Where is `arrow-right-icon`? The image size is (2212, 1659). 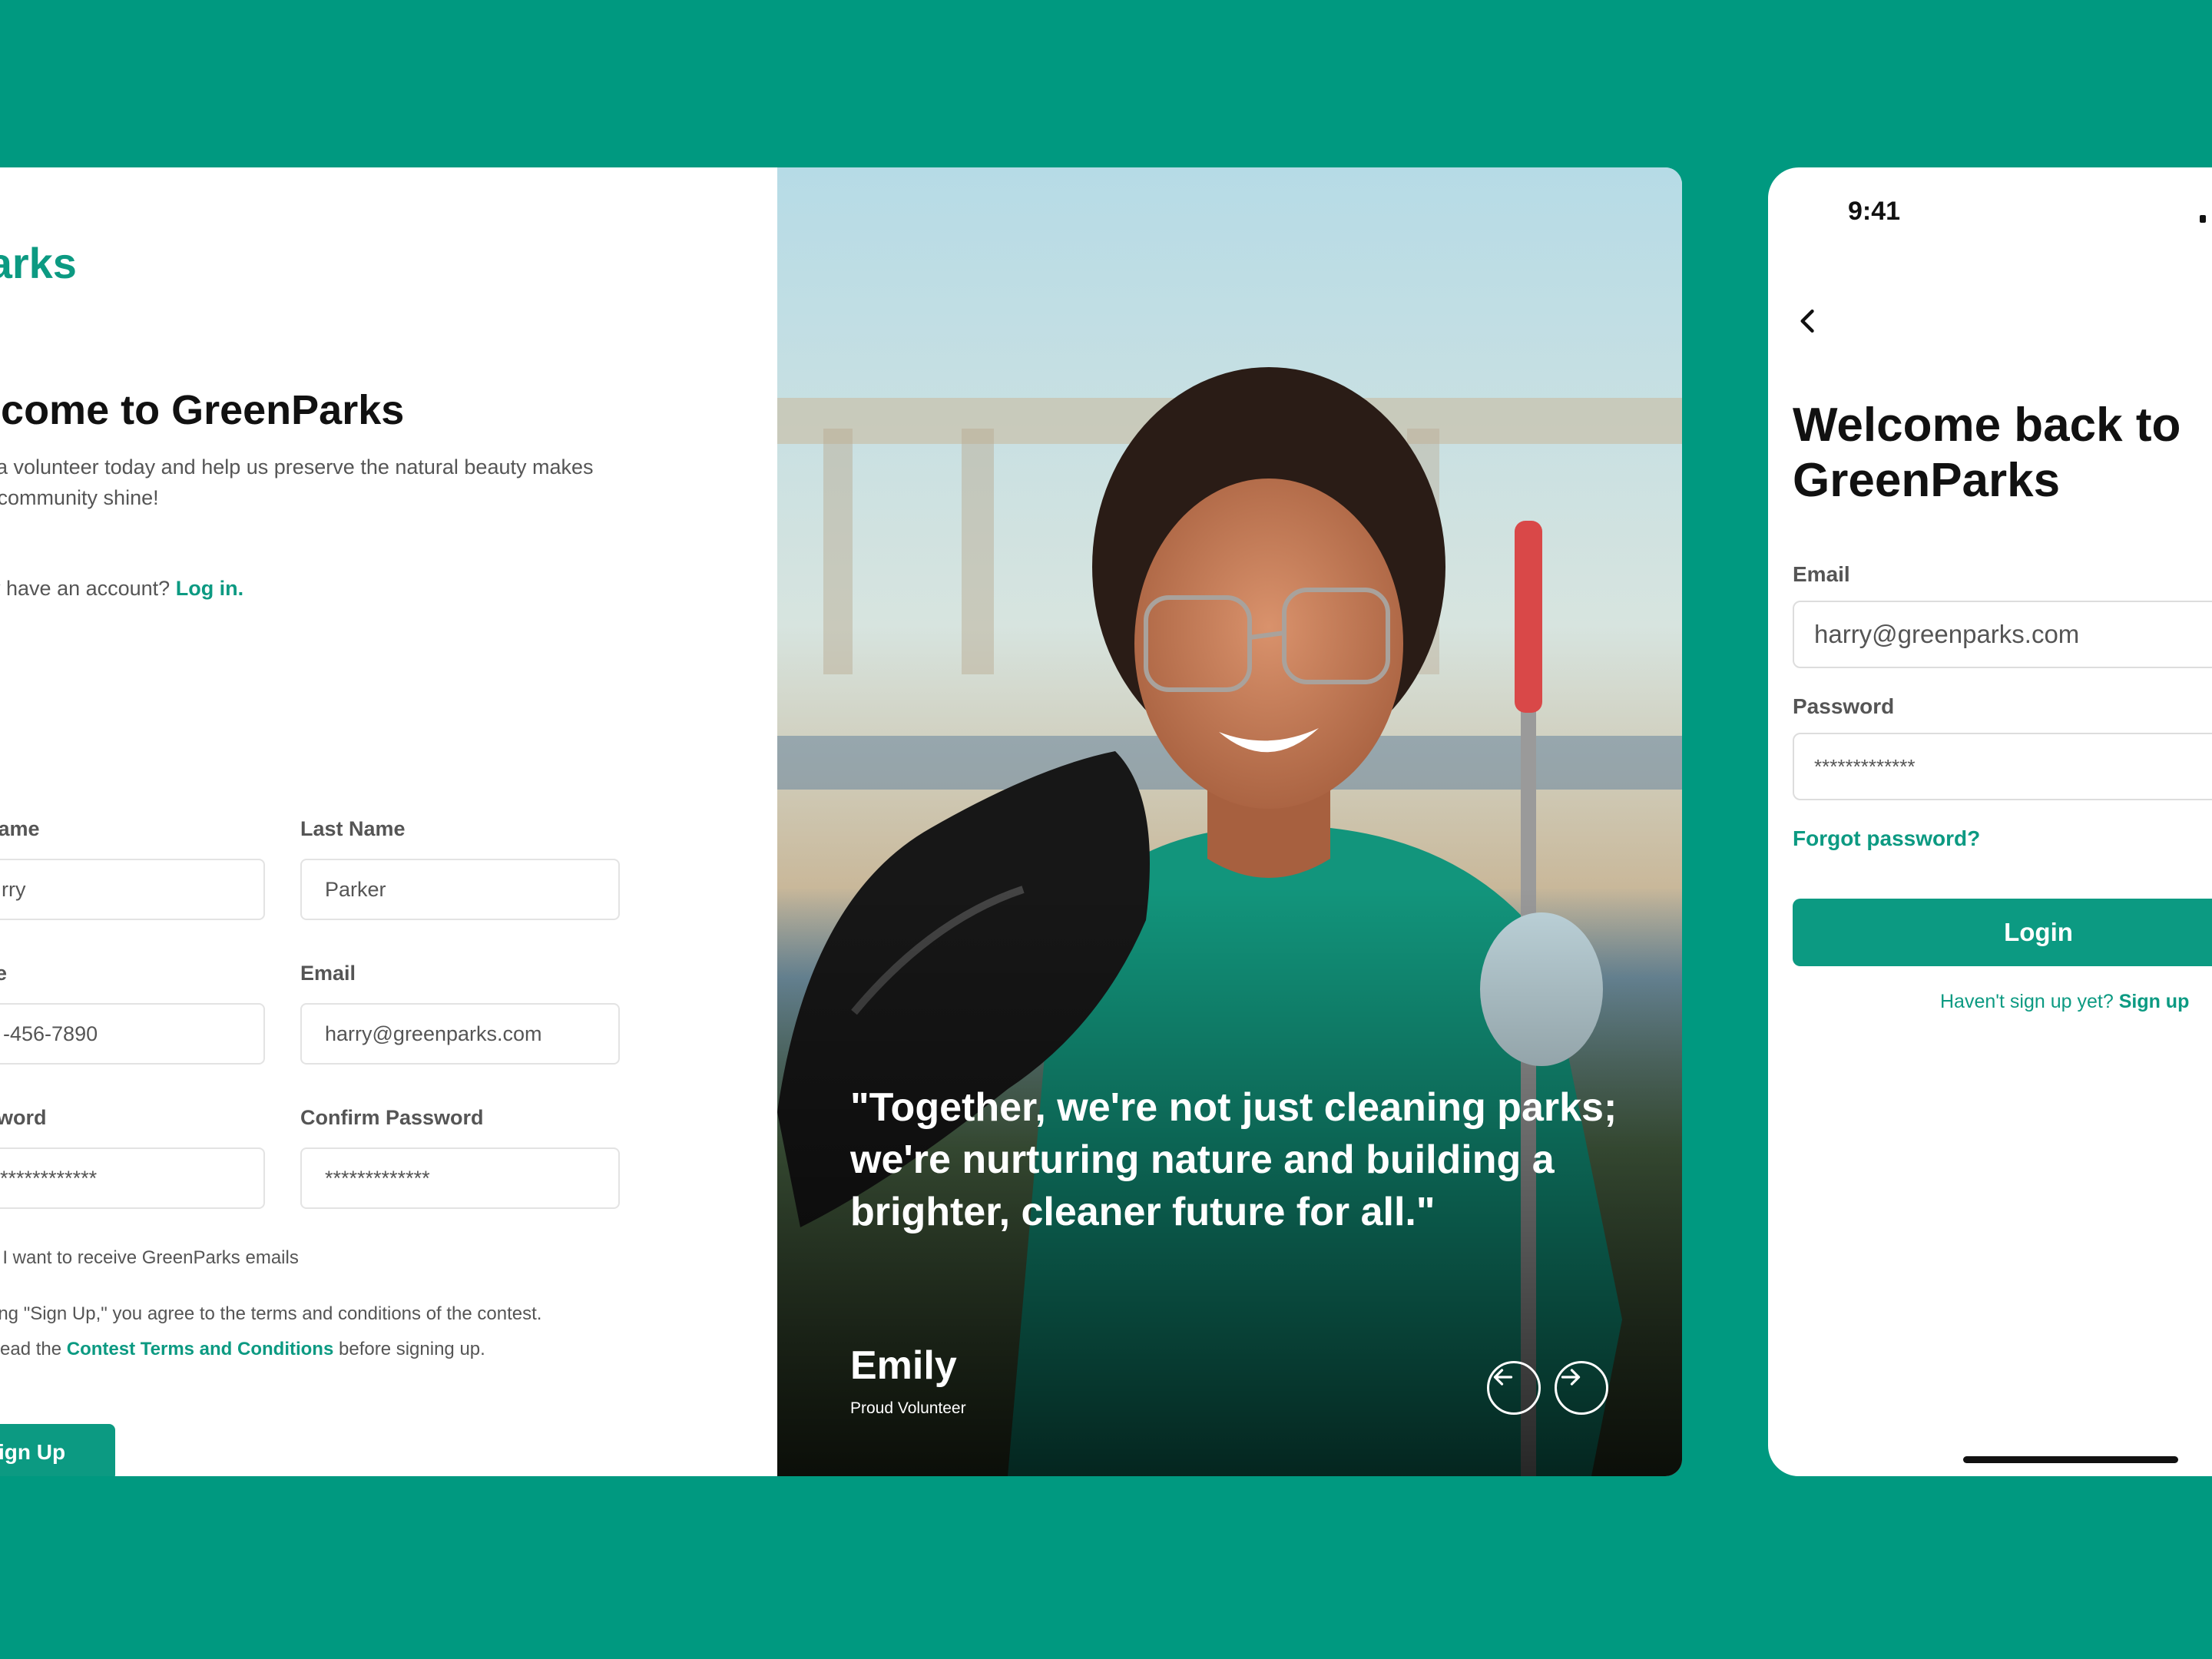
arrow-right-icon is located at coordinates (1571, 1377).